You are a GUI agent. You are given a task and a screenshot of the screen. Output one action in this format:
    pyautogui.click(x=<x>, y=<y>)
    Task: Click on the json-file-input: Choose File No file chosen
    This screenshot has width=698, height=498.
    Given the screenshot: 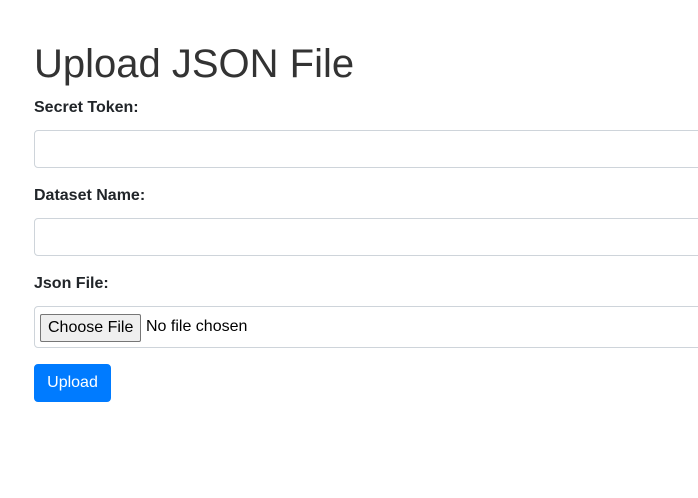 What is the action you would take?
    pyautogui.click(x=366, y=327)
    